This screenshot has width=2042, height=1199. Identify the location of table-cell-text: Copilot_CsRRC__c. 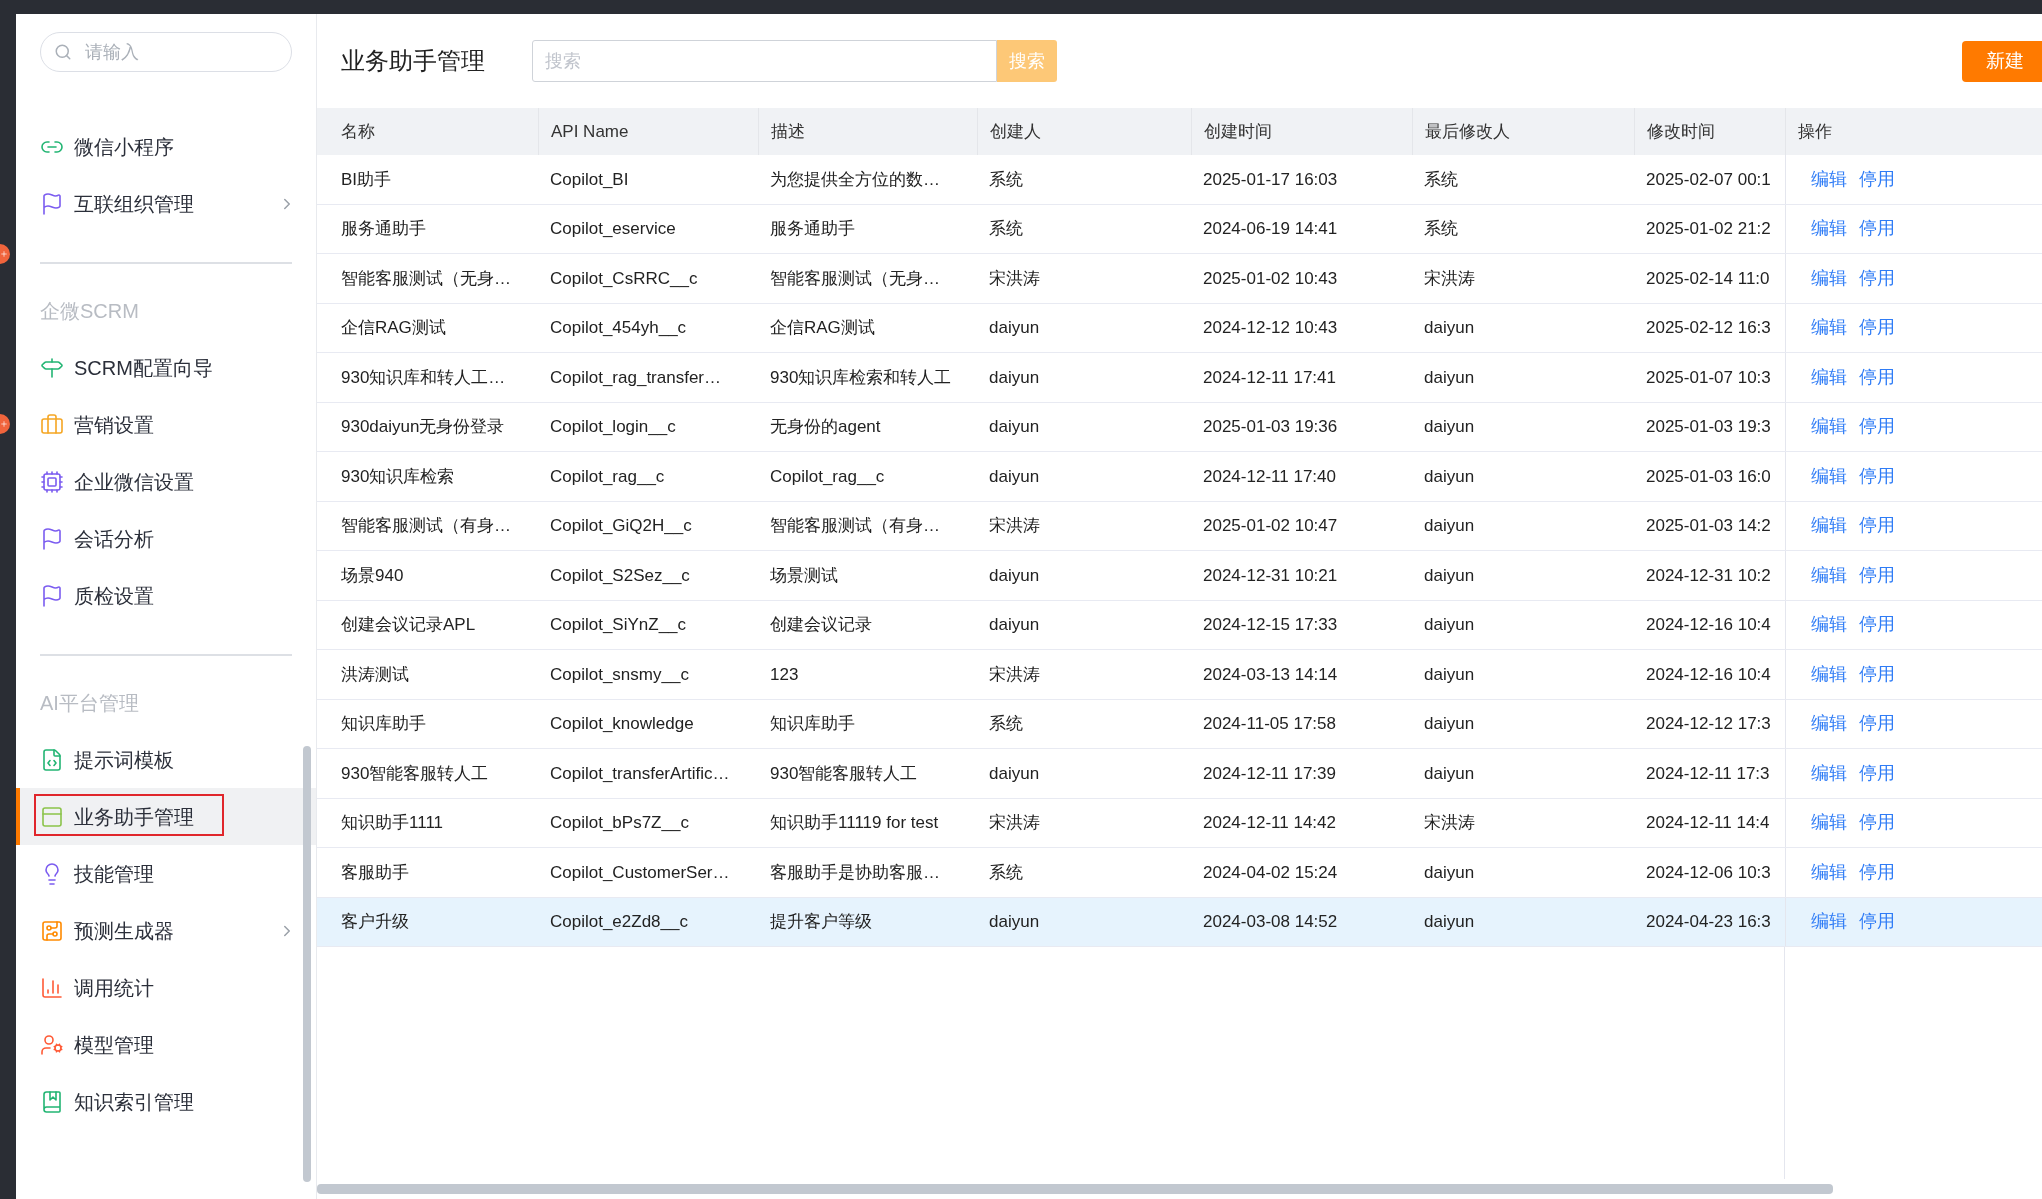
(624, 278).